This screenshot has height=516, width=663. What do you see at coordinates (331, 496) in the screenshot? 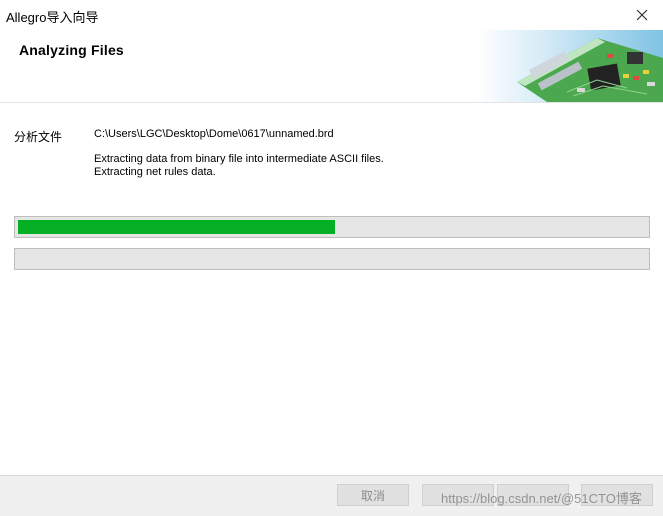
I see `wizard-footer: 取消 https://blog.csdn.net/@51CTO博客` at bounding box center [331, 496].